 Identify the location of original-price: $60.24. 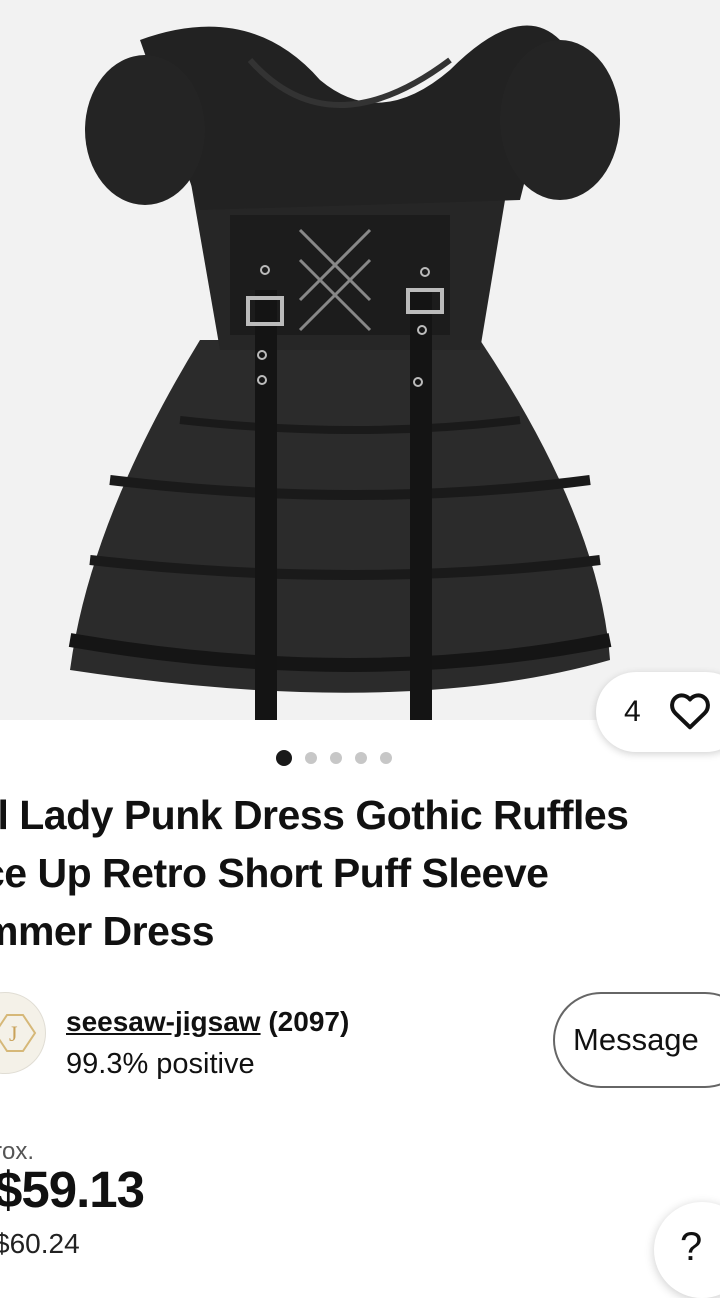
(40, 1243).